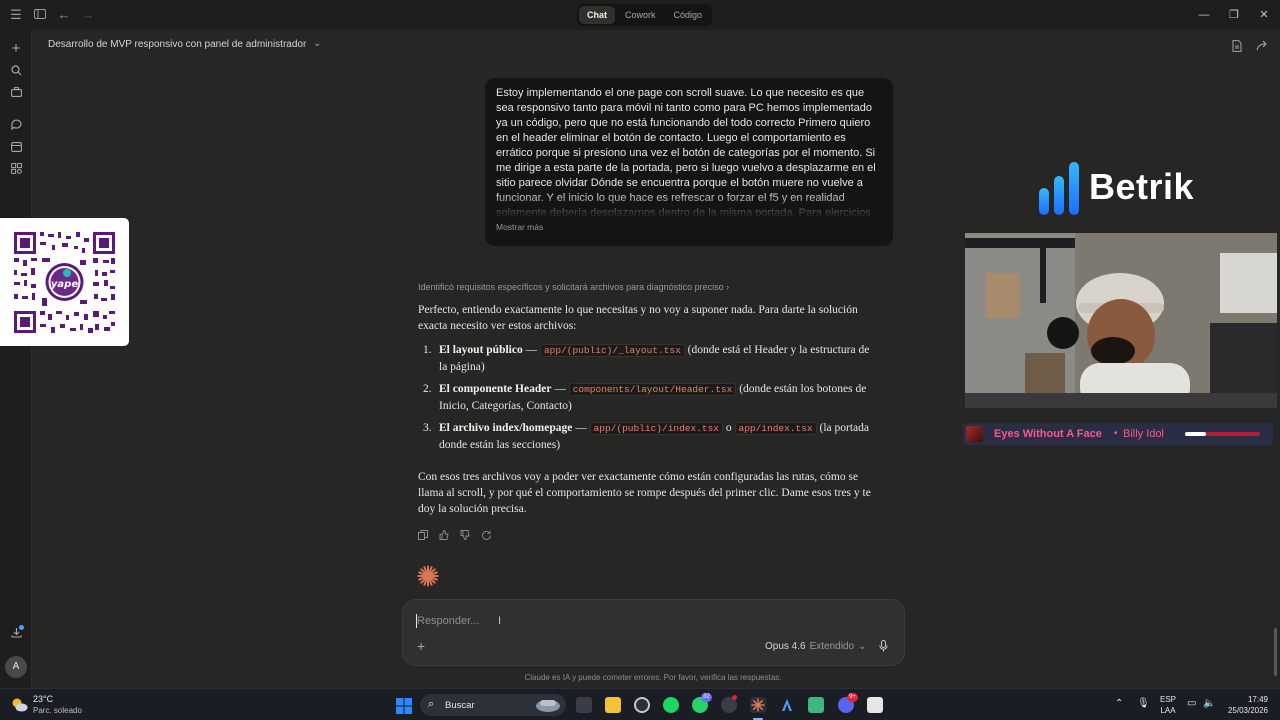  I want to click on copy-icon, so click(423, 536).